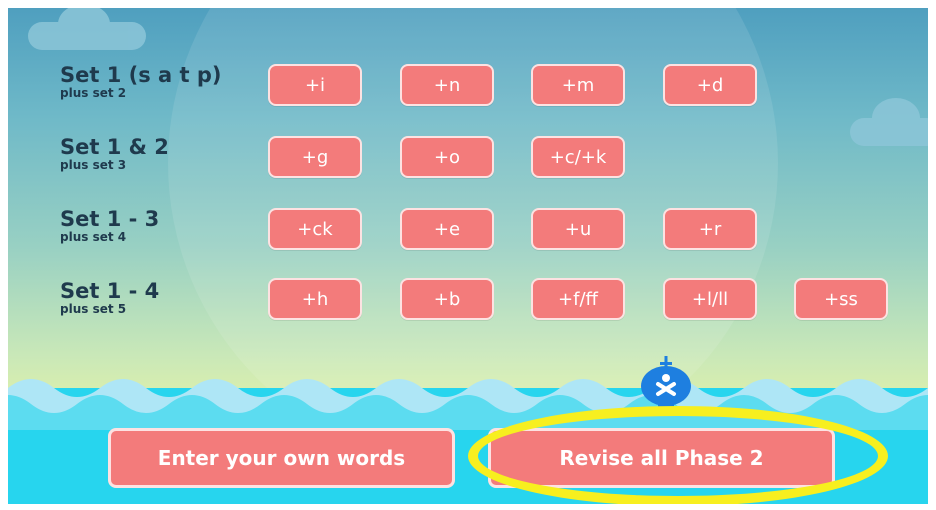 The image size is (936, 510). I want to click on phoneme-button-e: +e, so click(447, 229).